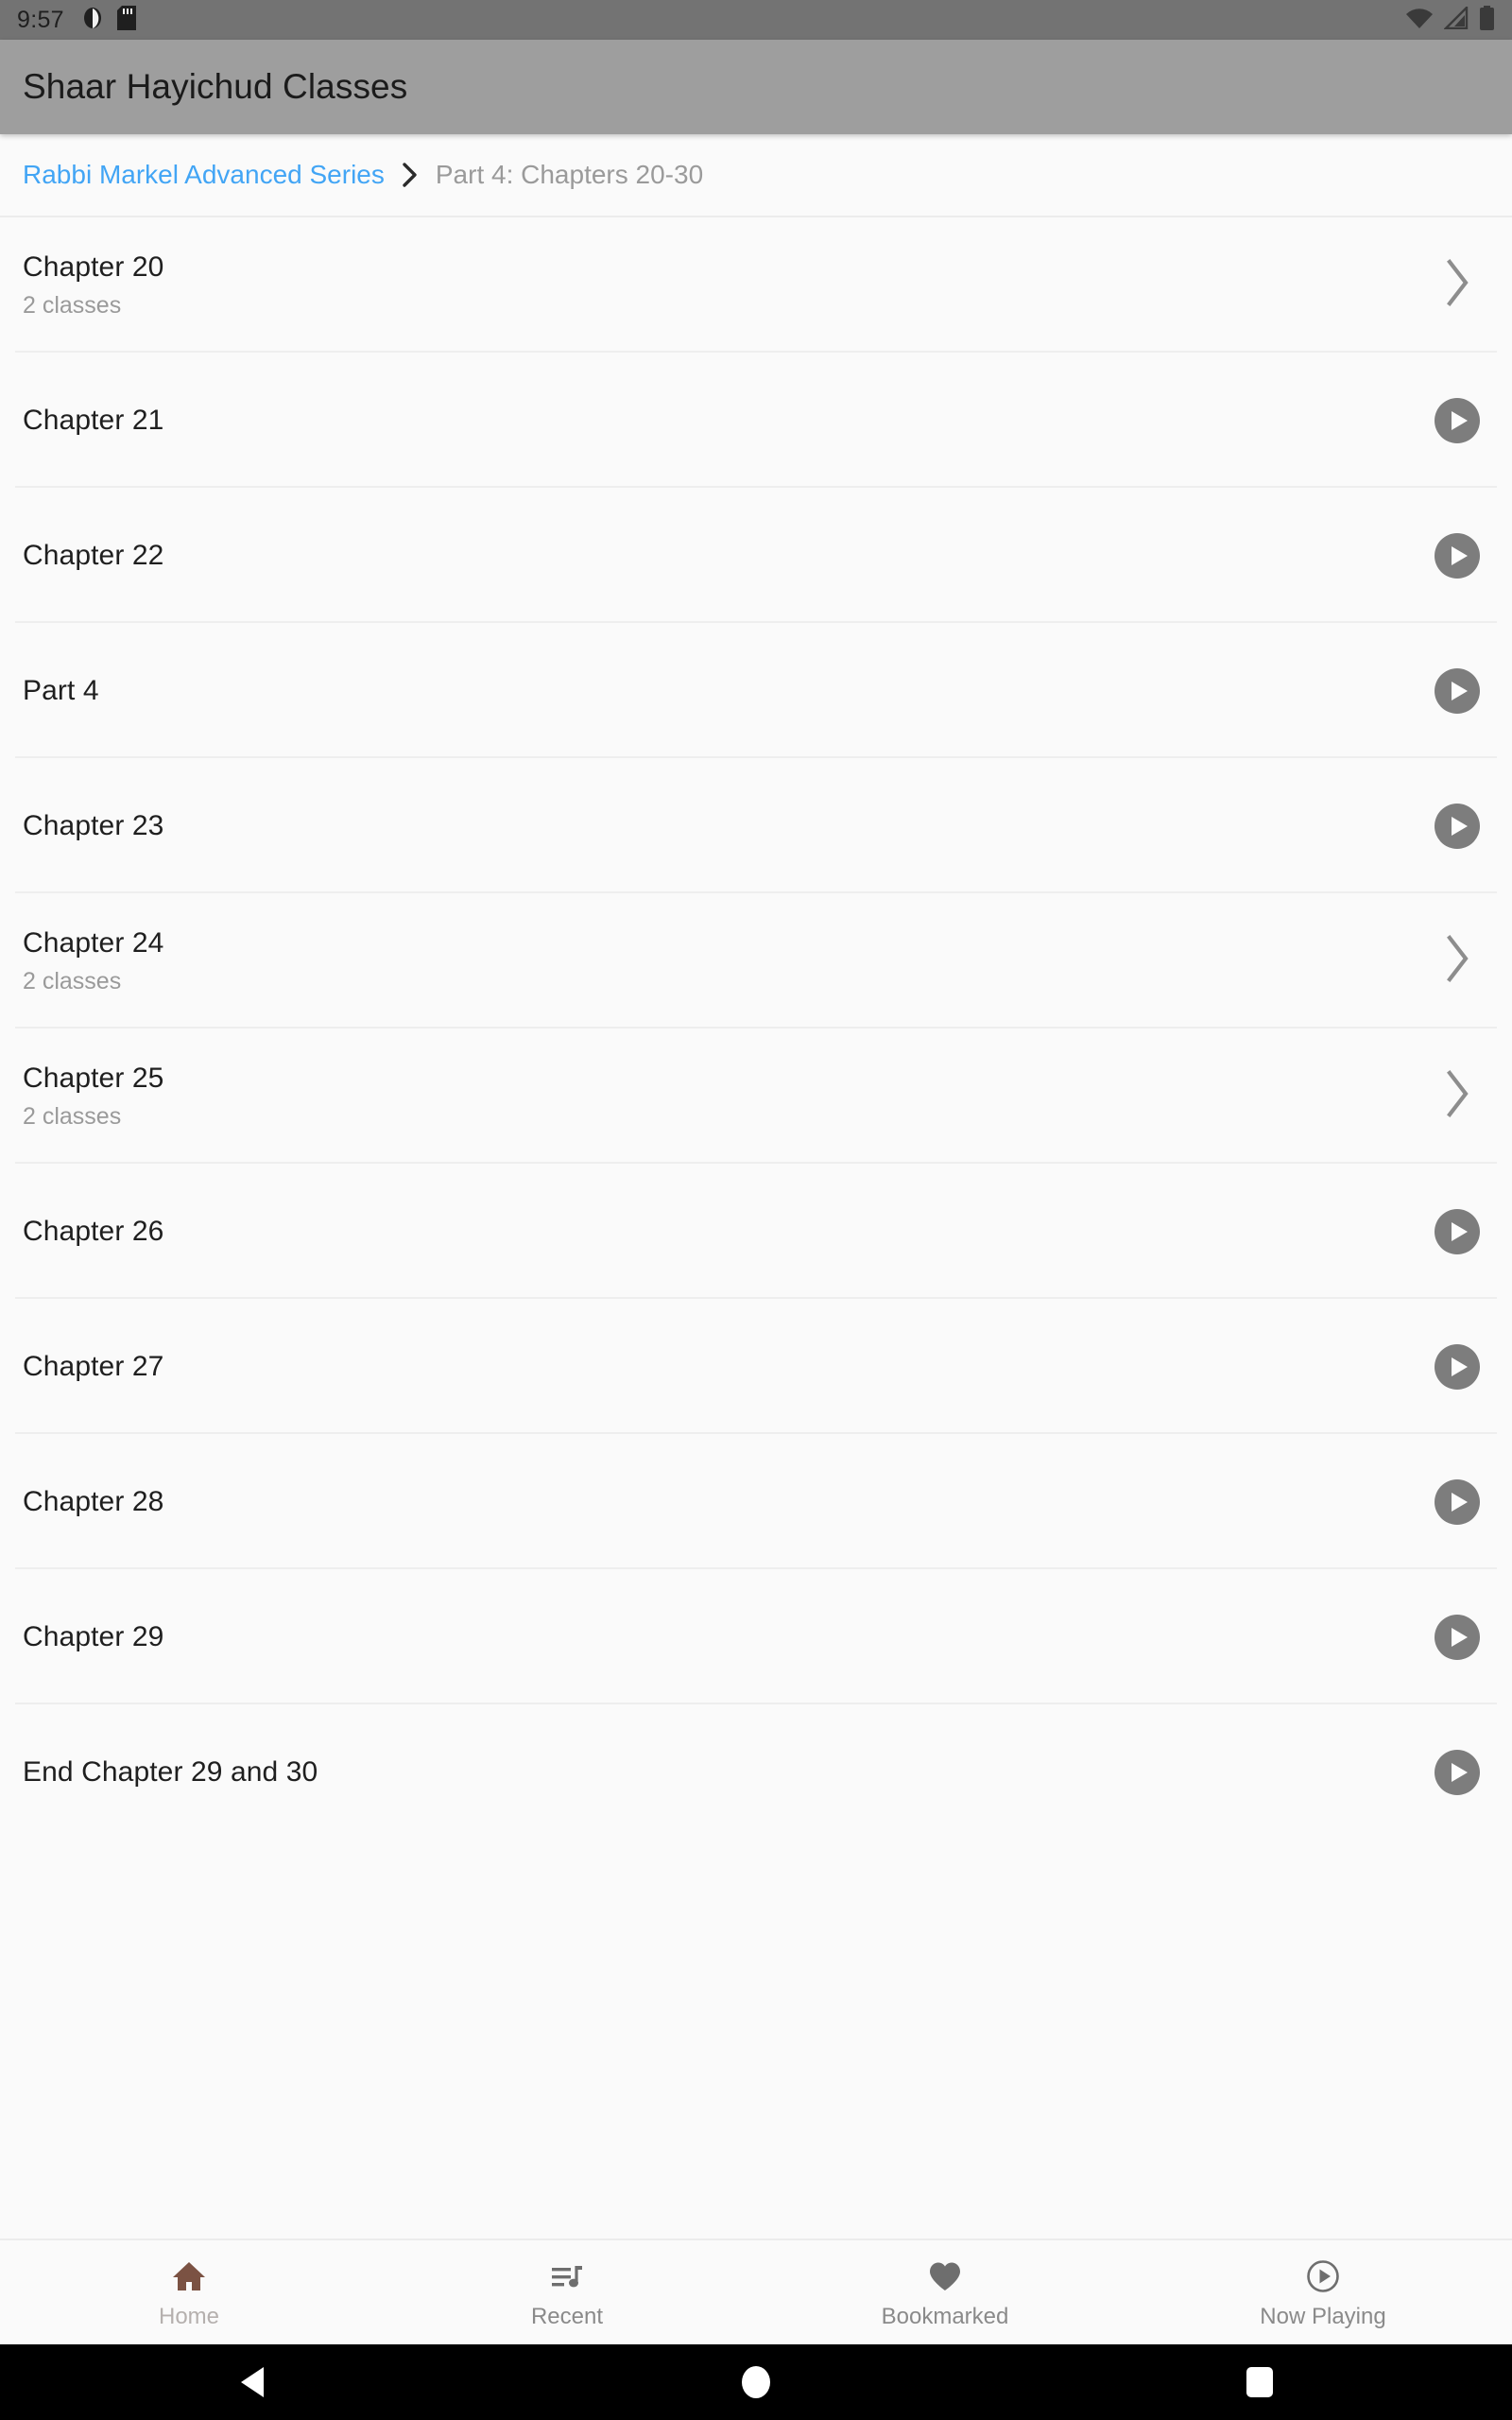 The height and width of the screenshot is (2420, 1512). I want to click on list-item-title: Chapter 23, so click(93, 825).